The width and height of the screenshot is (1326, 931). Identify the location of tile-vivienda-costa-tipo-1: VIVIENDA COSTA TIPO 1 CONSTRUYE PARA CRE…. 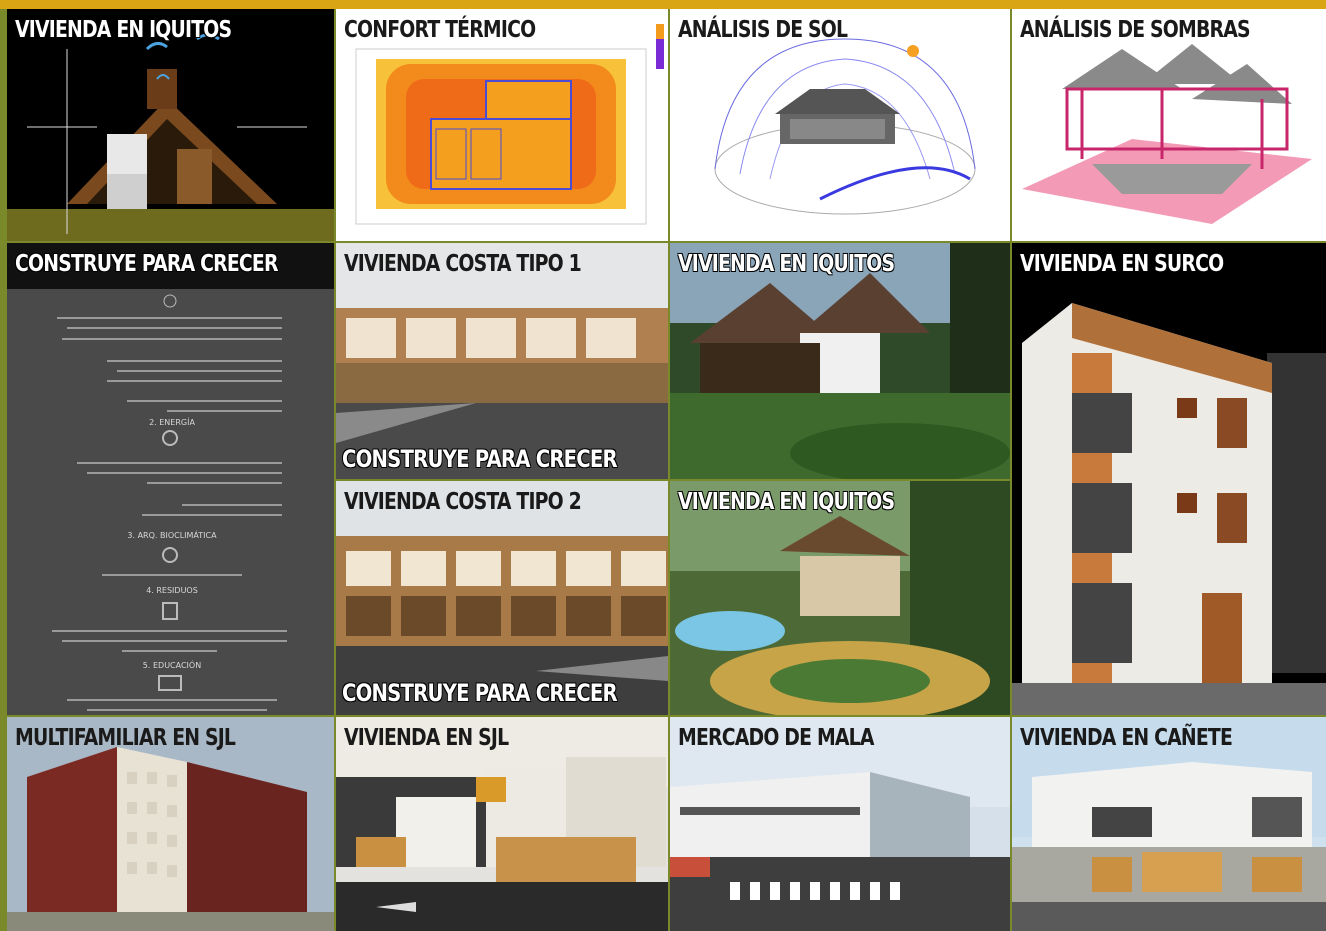
(502, 361).